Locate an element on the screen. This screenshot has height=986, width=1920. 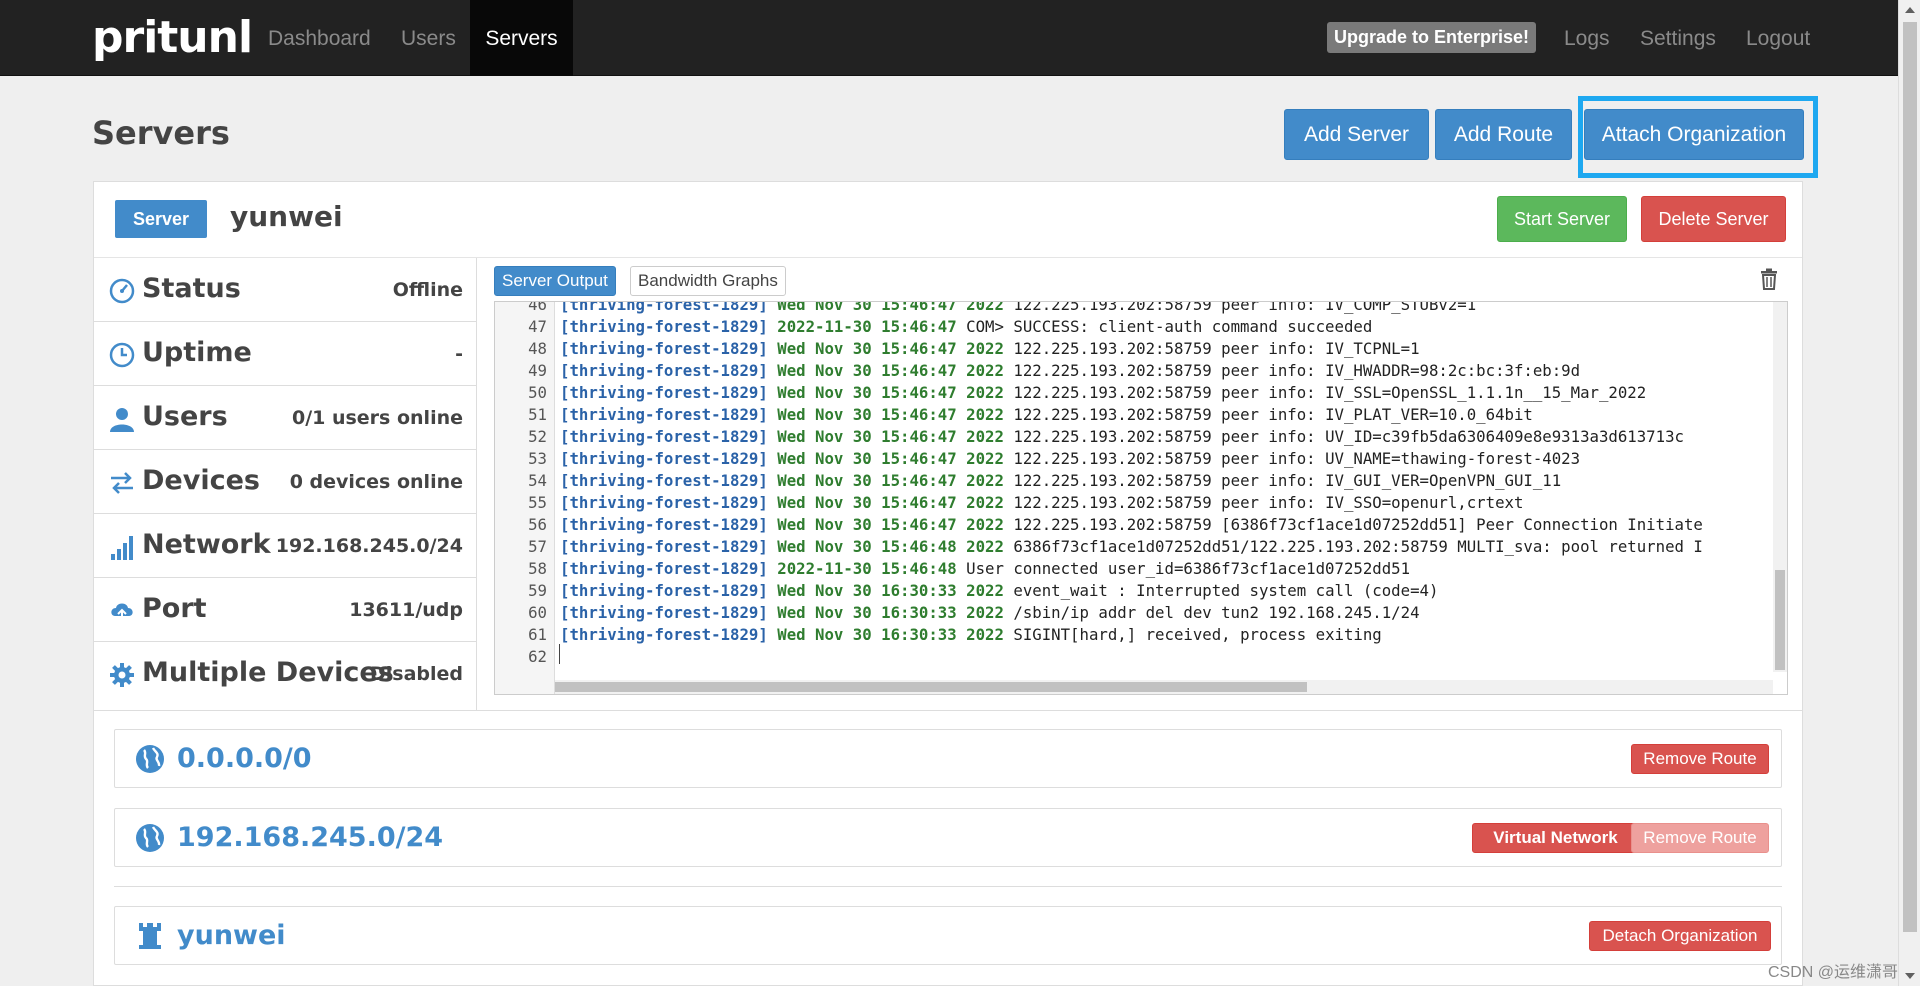
route-label: 192.168.245.0/24 is located at coordinates (310, 837).